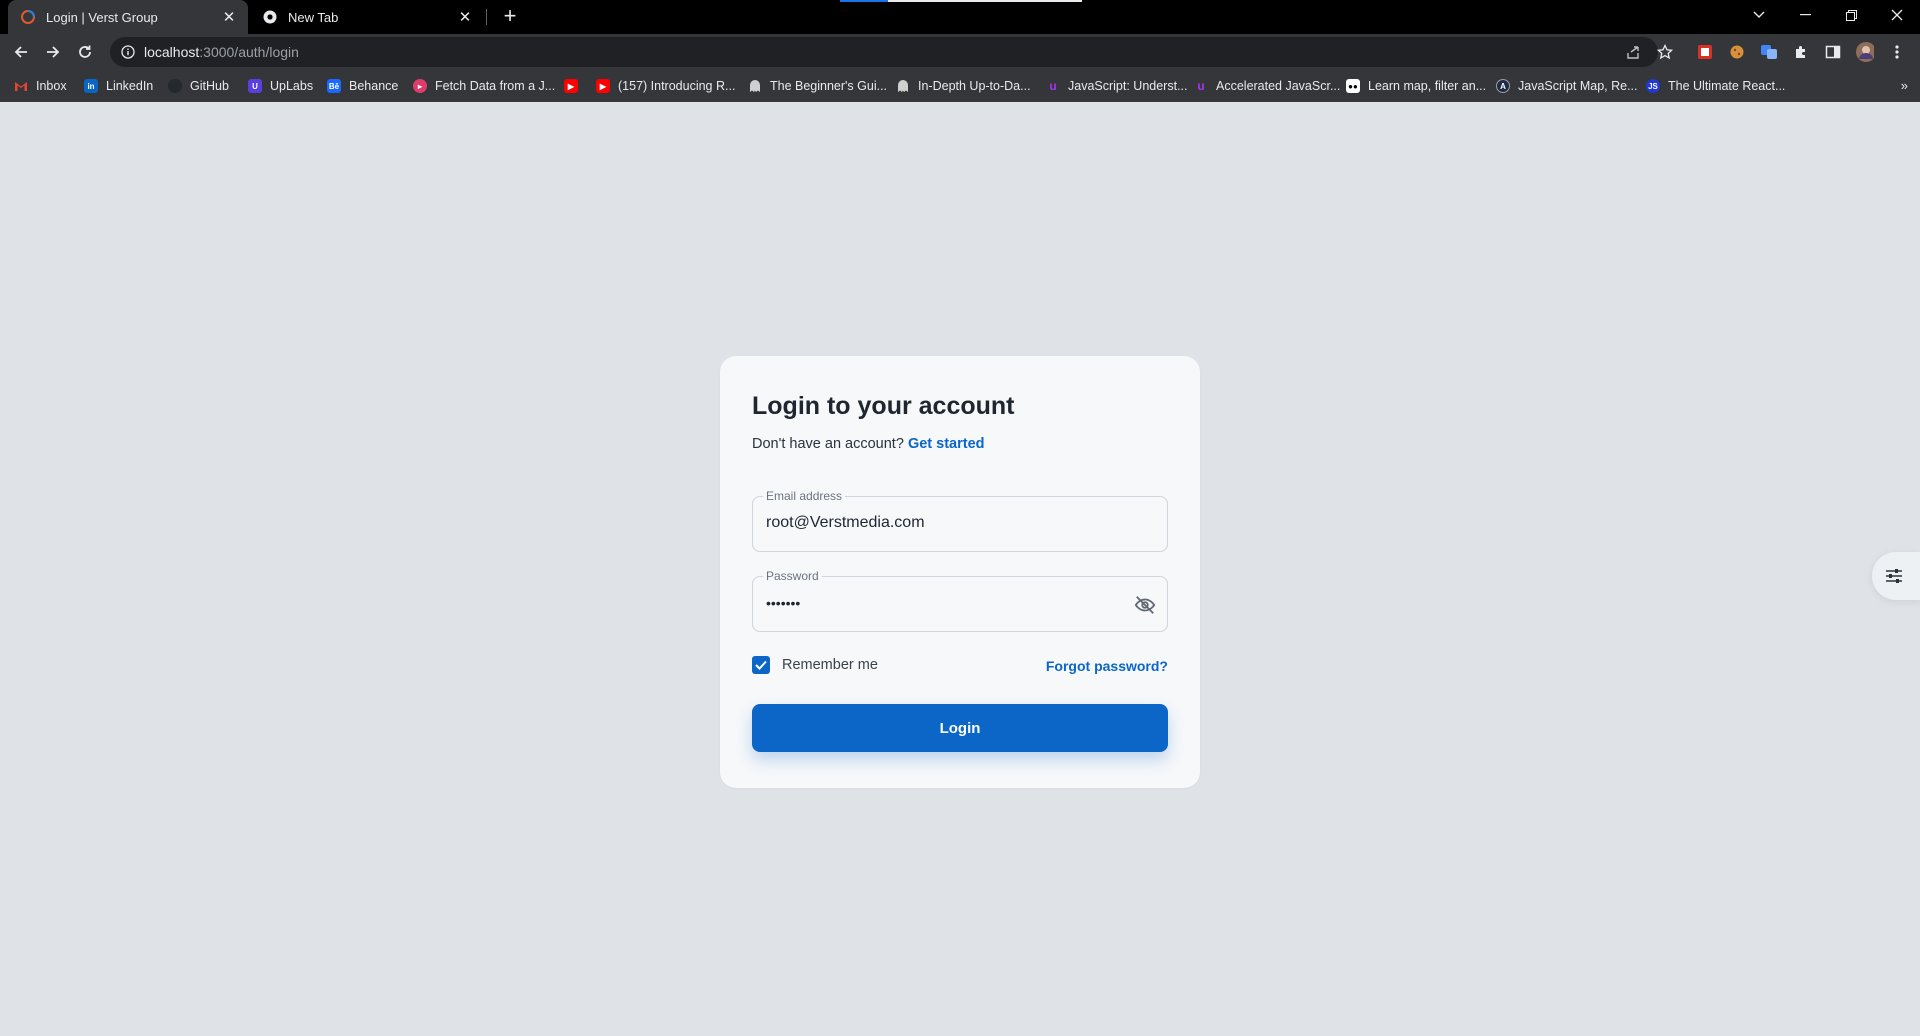 The height and width of the screenshot is (1036, 1920). I want to click on site-icon: ▸, so click(420, 86).